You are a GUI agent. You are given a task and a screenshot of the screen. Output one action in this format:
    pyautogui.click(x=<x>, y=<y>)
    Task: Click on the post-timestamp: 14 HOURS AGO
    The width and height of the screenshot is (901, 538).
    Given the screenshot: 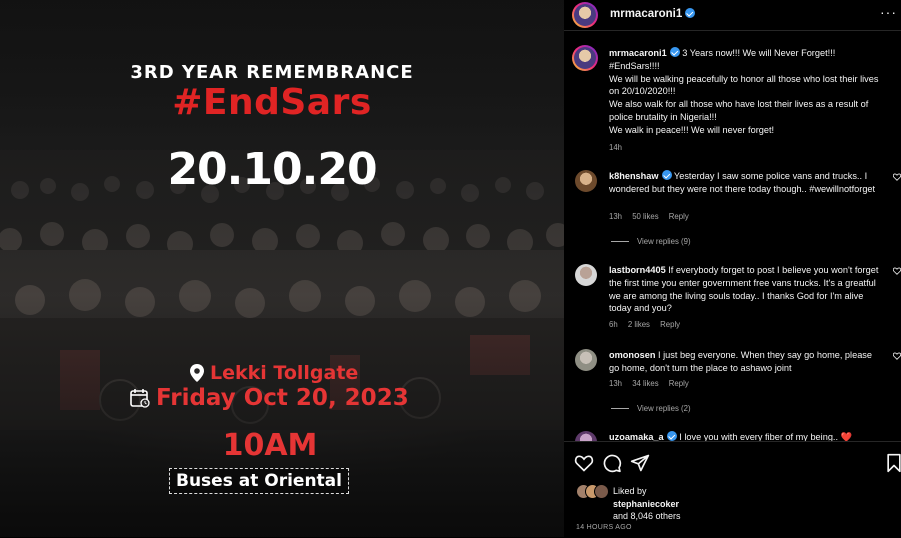 What is the action you would take?
    pyautogui.click(x=604, y=527)
    